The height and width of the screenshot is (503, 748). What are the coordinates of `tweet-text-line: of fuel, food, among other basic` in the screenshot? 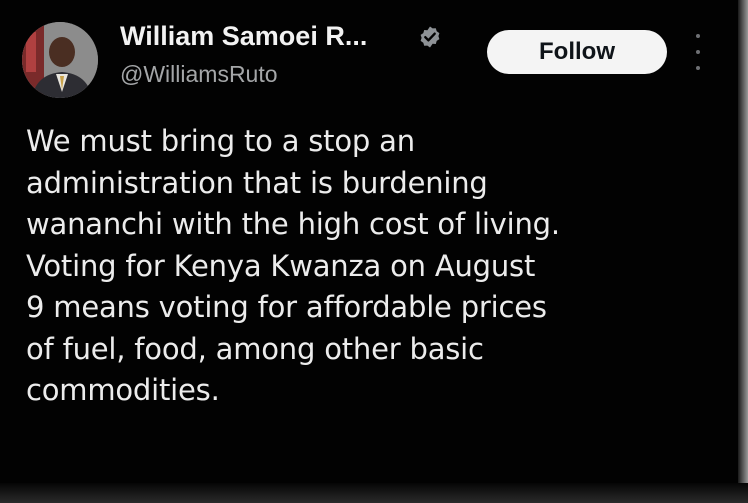 It's located at (255, 348).